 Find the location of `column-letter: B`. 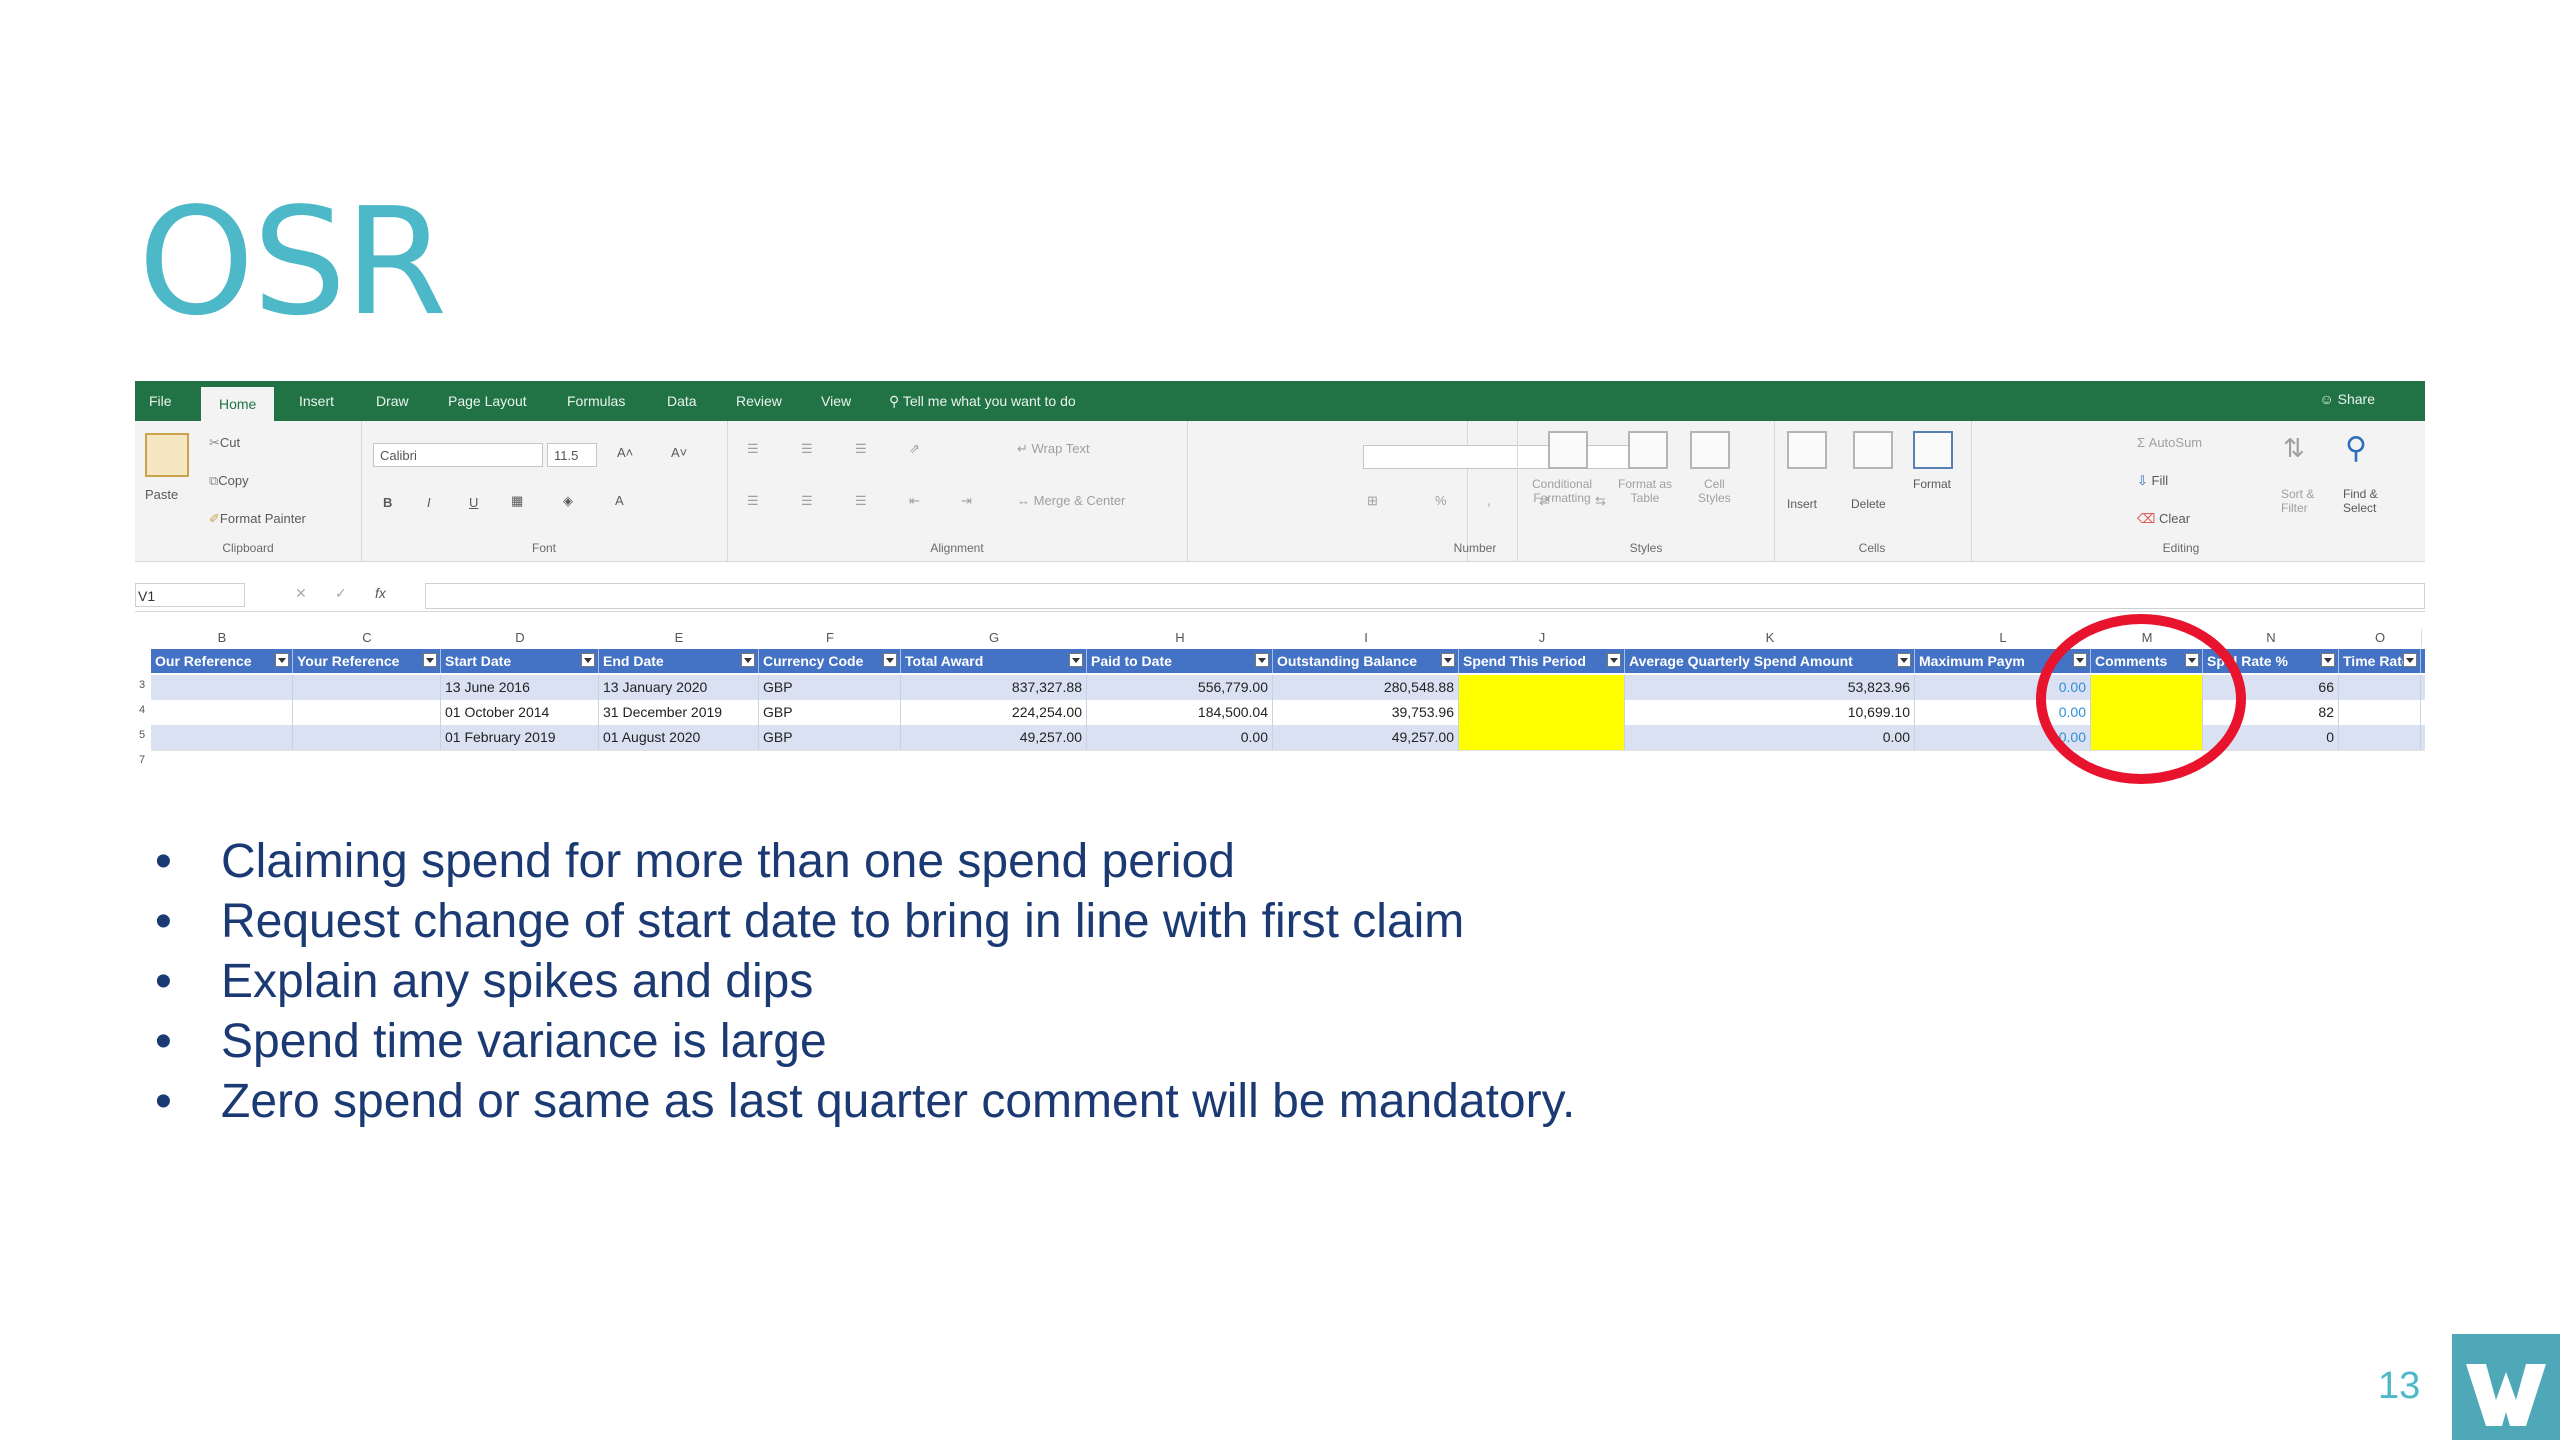

column-letter: B is located at coordinates (222, 638).